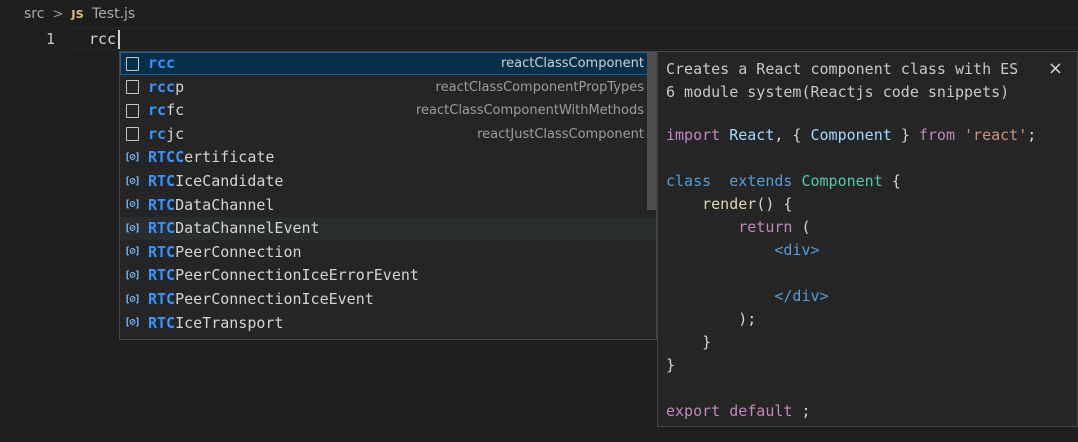 Image resolution: width=1078 pixels, height=442 pixels. I want to click on suggest-item-label: rcjc, so click(166, 133).